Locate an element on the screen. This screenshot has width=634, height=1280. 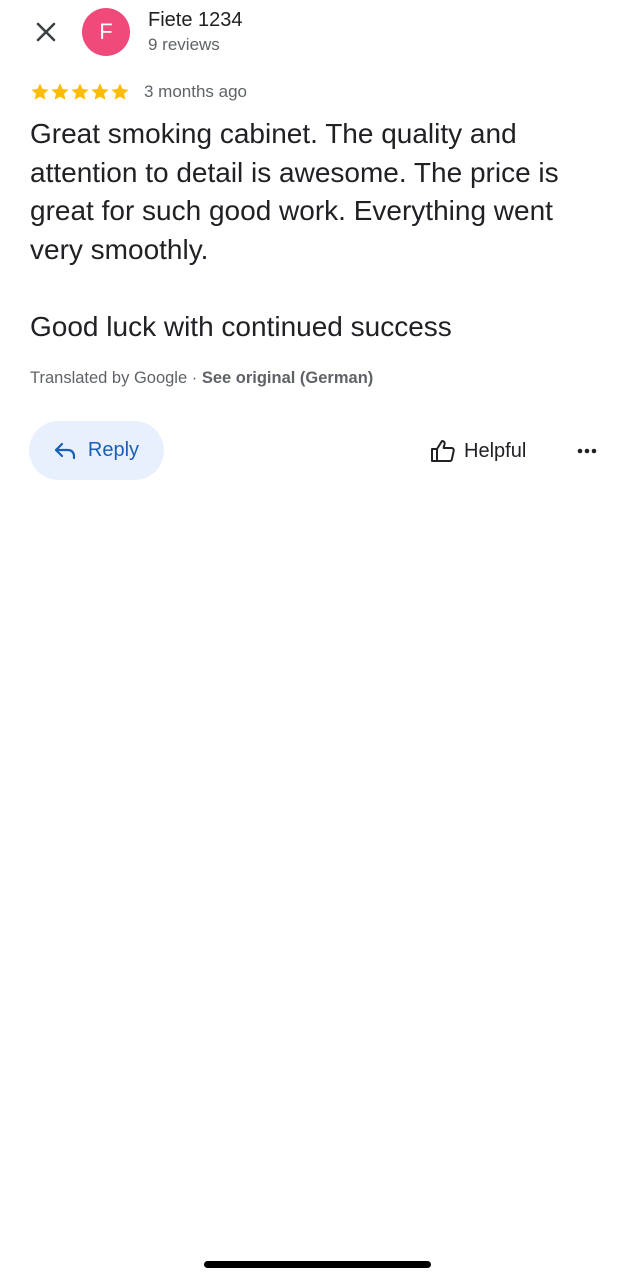
review-count: 9 reviews is located at coordinates (184, 44).